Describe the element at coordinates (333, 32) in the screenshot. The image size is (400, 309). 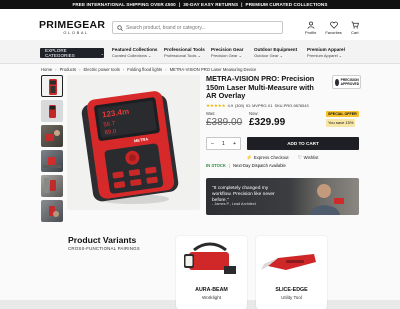
I see `favorites-label: Favorites` at that location.